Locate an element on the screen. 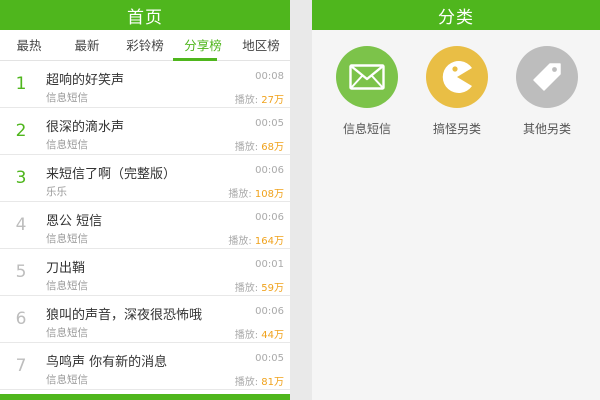 The width and height of the screenshot is (600, 400). item-category: 乐乐 is located at coordinates (56, 192).